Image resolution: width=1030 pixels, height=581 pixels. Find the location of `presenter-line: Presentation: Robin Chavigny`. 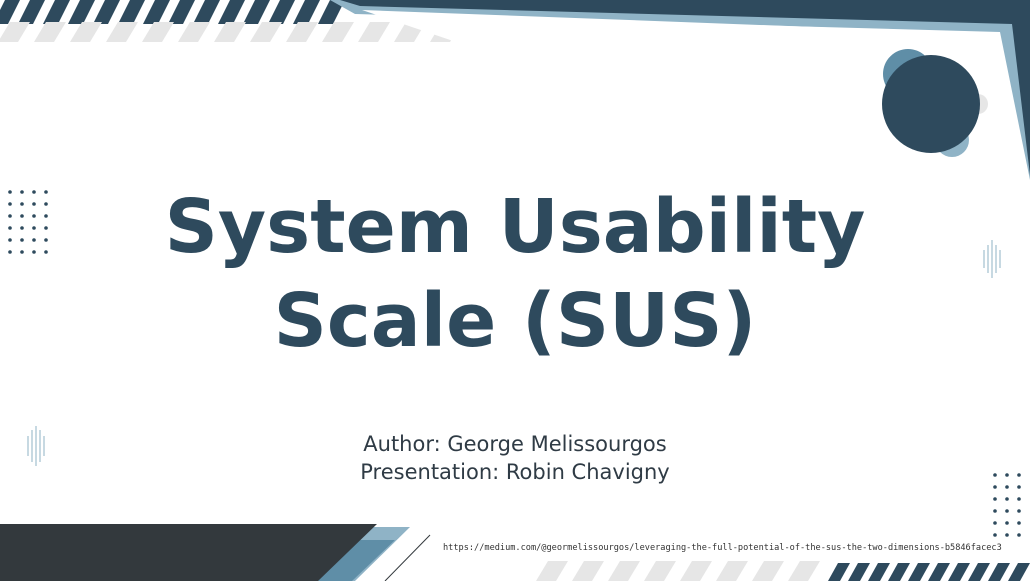

presenter-line: Presentation: Robin Chavigny is located at coordinates (515, 472).